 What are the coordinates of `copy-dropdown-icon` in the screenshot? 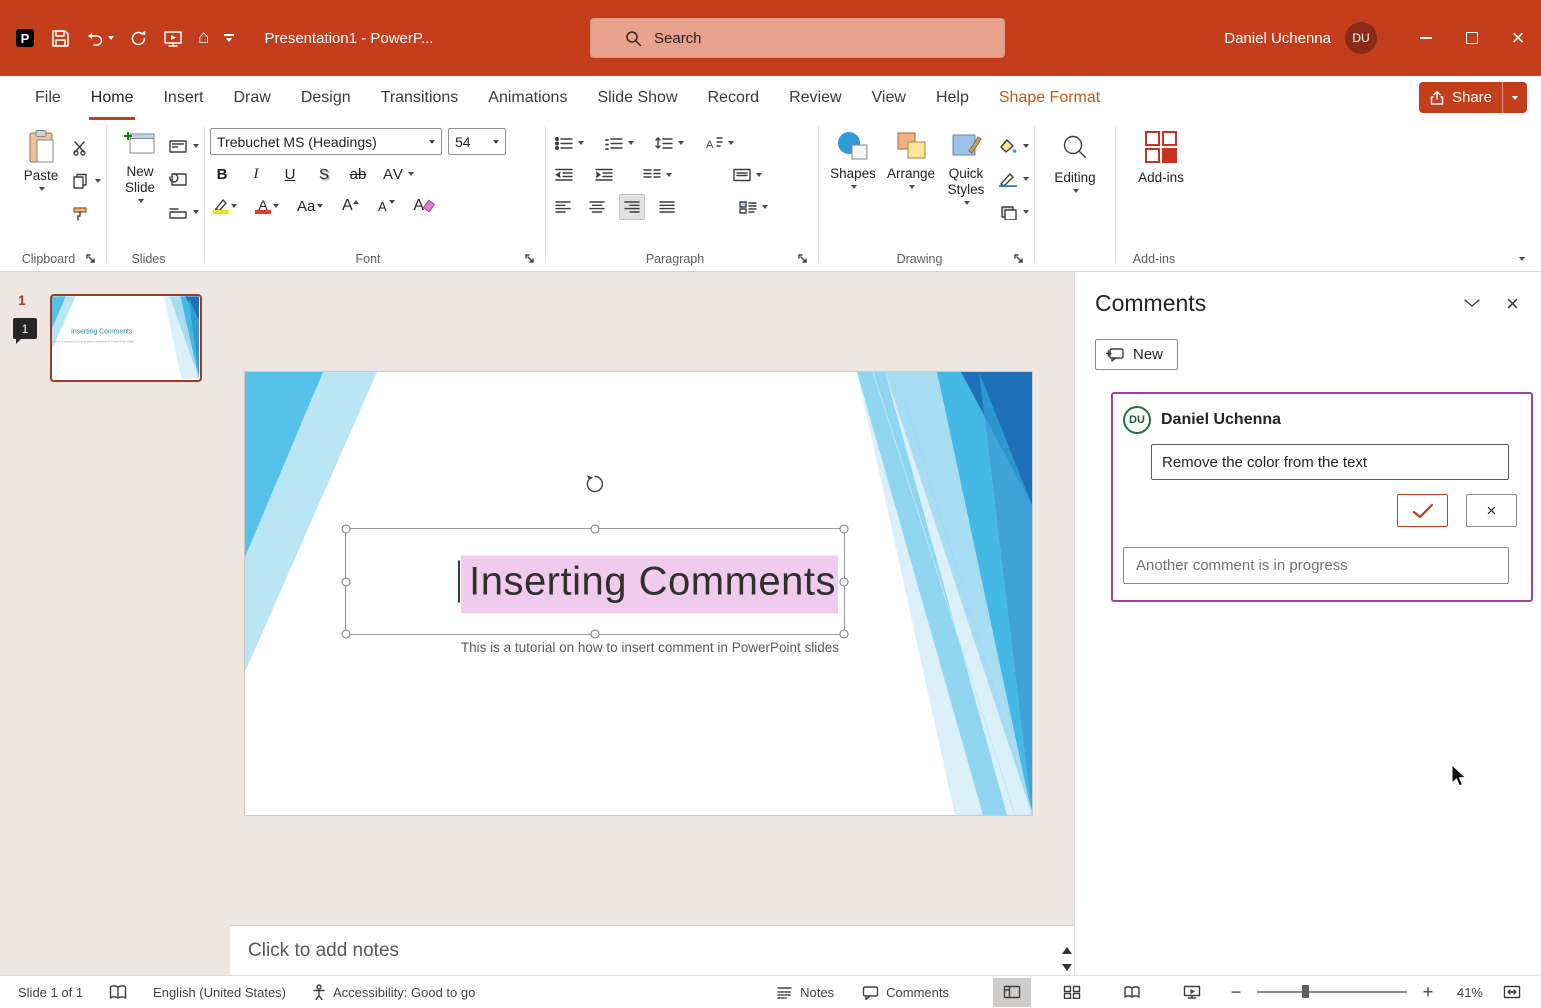 It's located at (98, 181).